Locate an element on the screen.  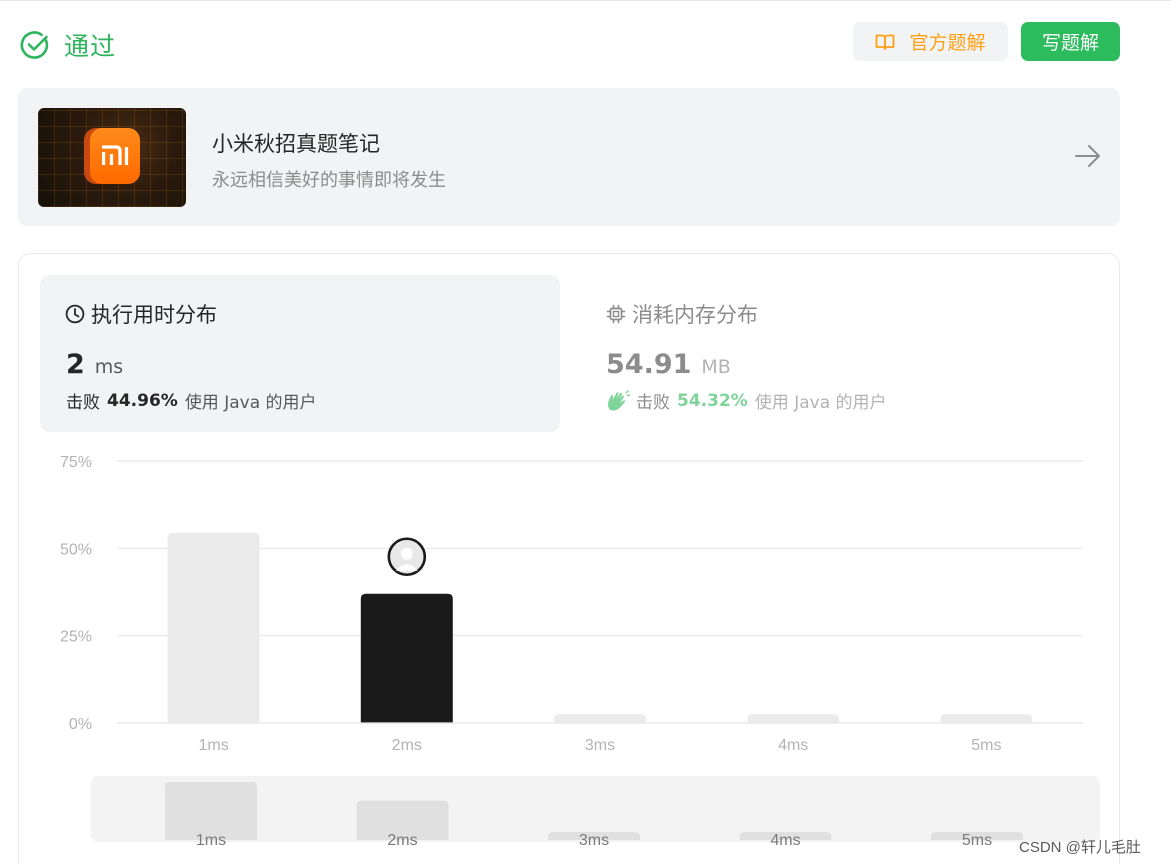
xiaomi-logo-mark is located at coordinates (115, 155).